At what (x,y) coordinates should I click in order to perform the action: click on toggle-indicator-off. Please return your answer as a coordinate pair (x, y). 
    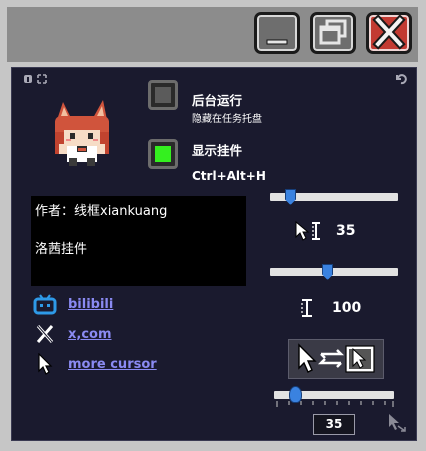
    Looking at the image, I should click on (163, 95).